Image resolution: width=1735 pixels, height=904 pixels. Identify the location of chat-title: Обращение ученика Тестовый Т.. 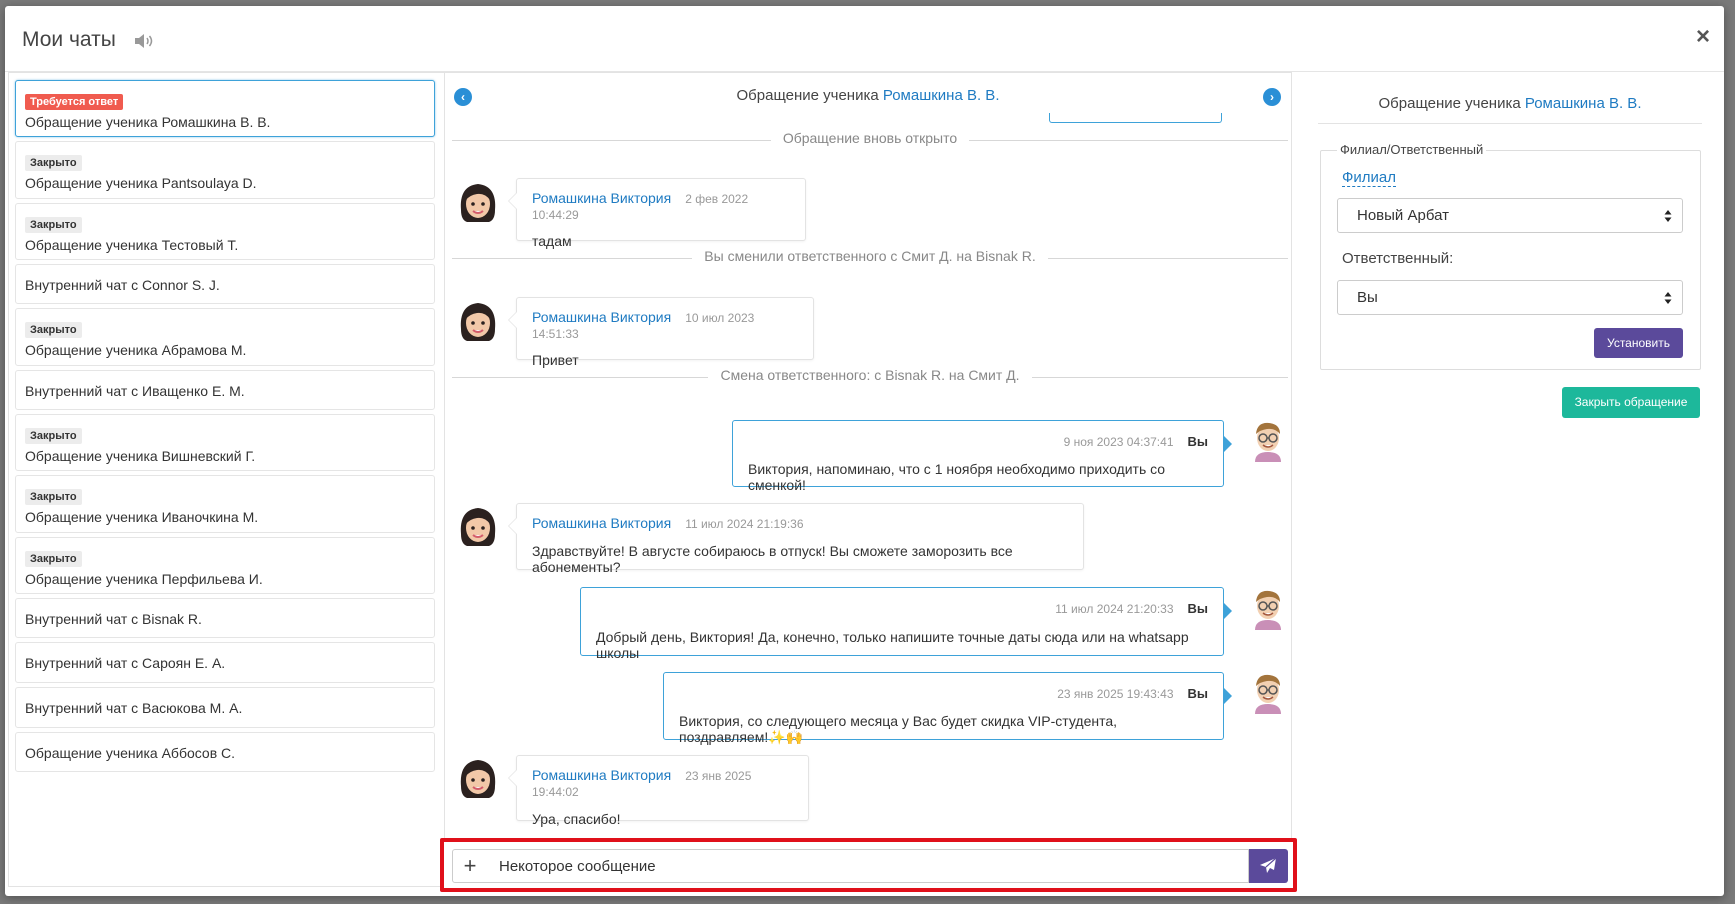
(132, 245).